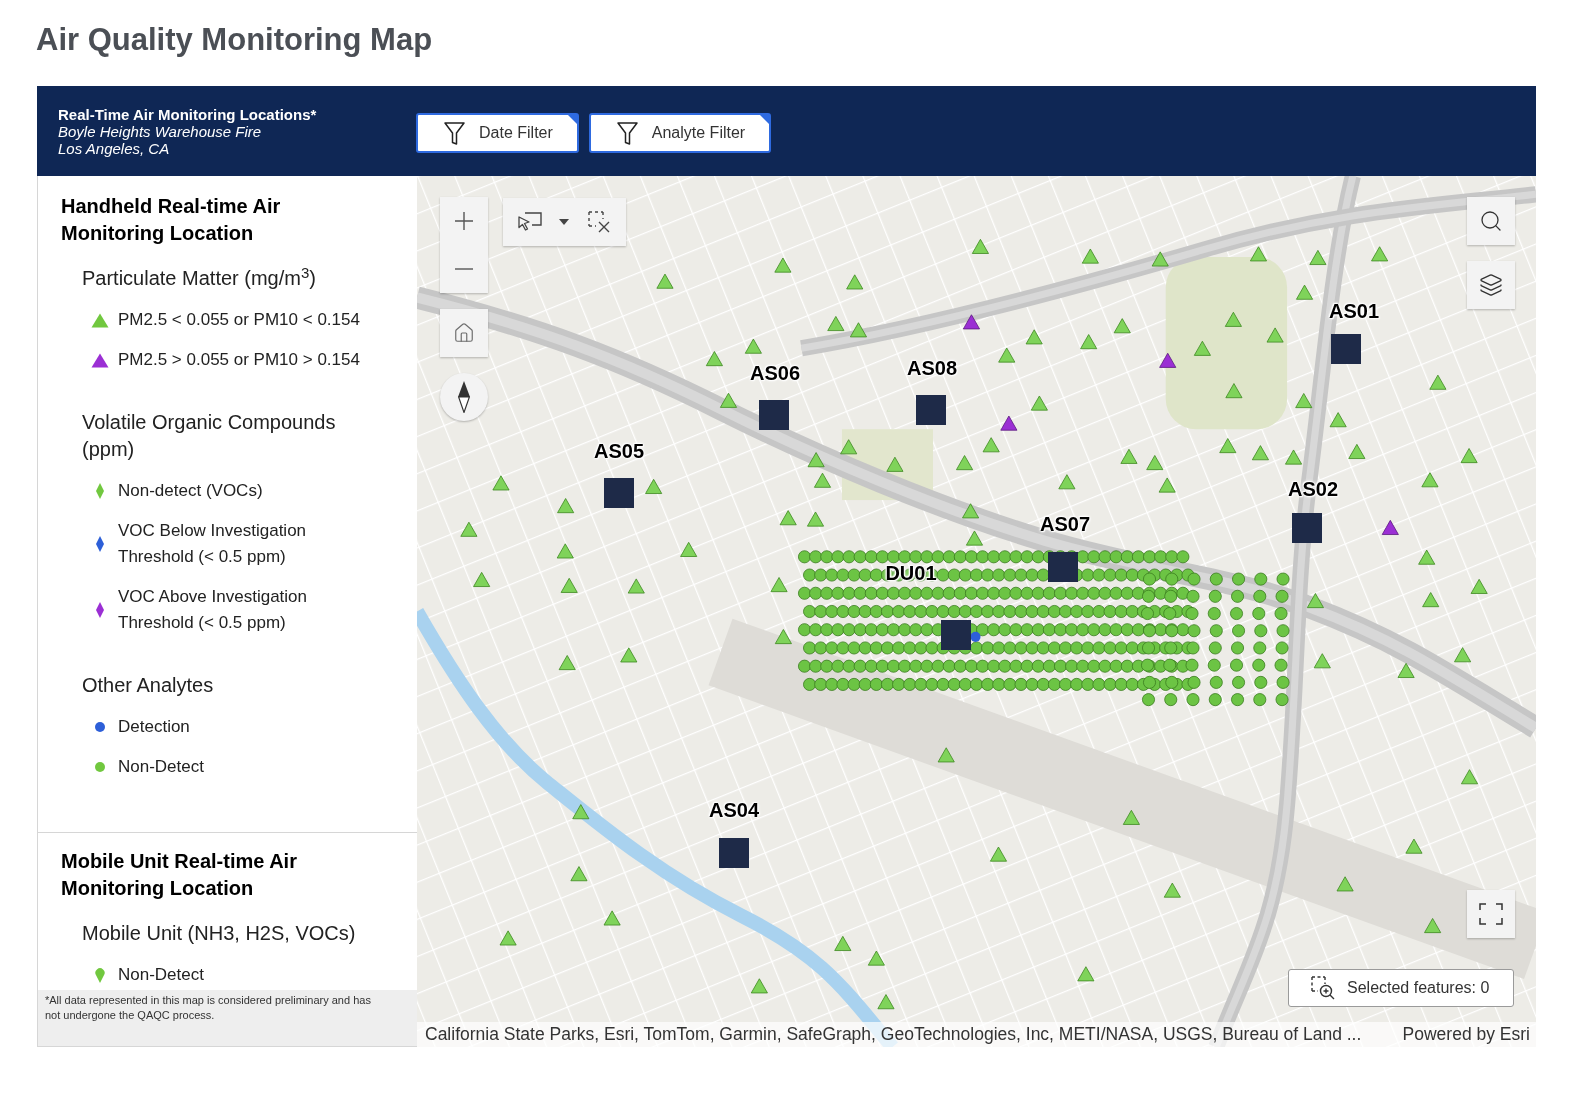 The width and height of the screenshot is (1587, 1093). I want to click on corner-flag-icon, so click(572, 119).